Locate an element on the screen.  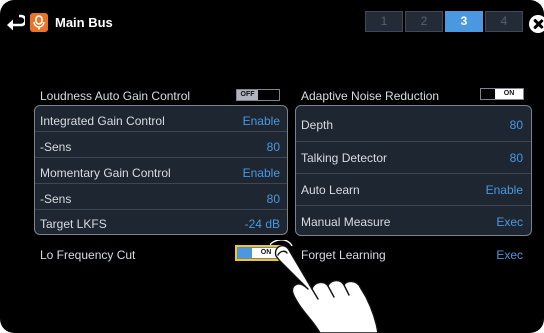
page-title: Main Bus is located at coordinates (84, 22).